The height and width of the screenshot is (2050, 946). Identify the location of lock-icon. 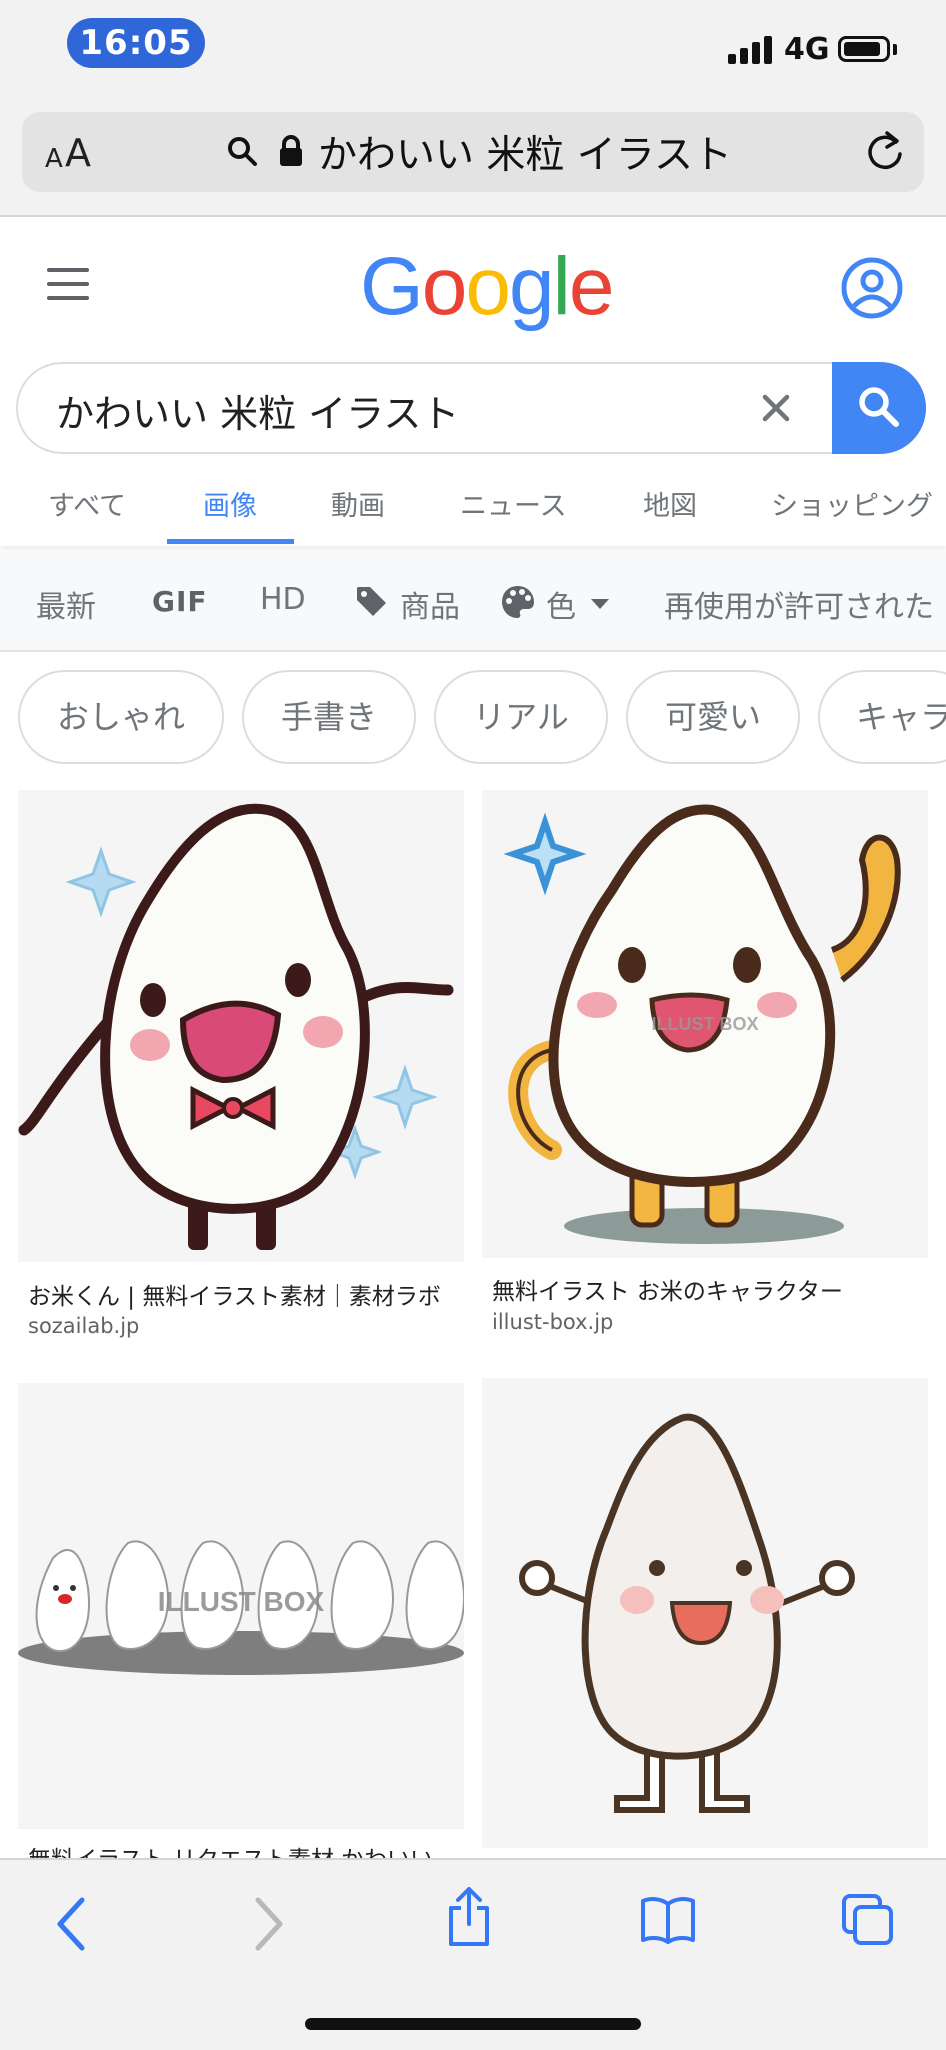
(291, 150).